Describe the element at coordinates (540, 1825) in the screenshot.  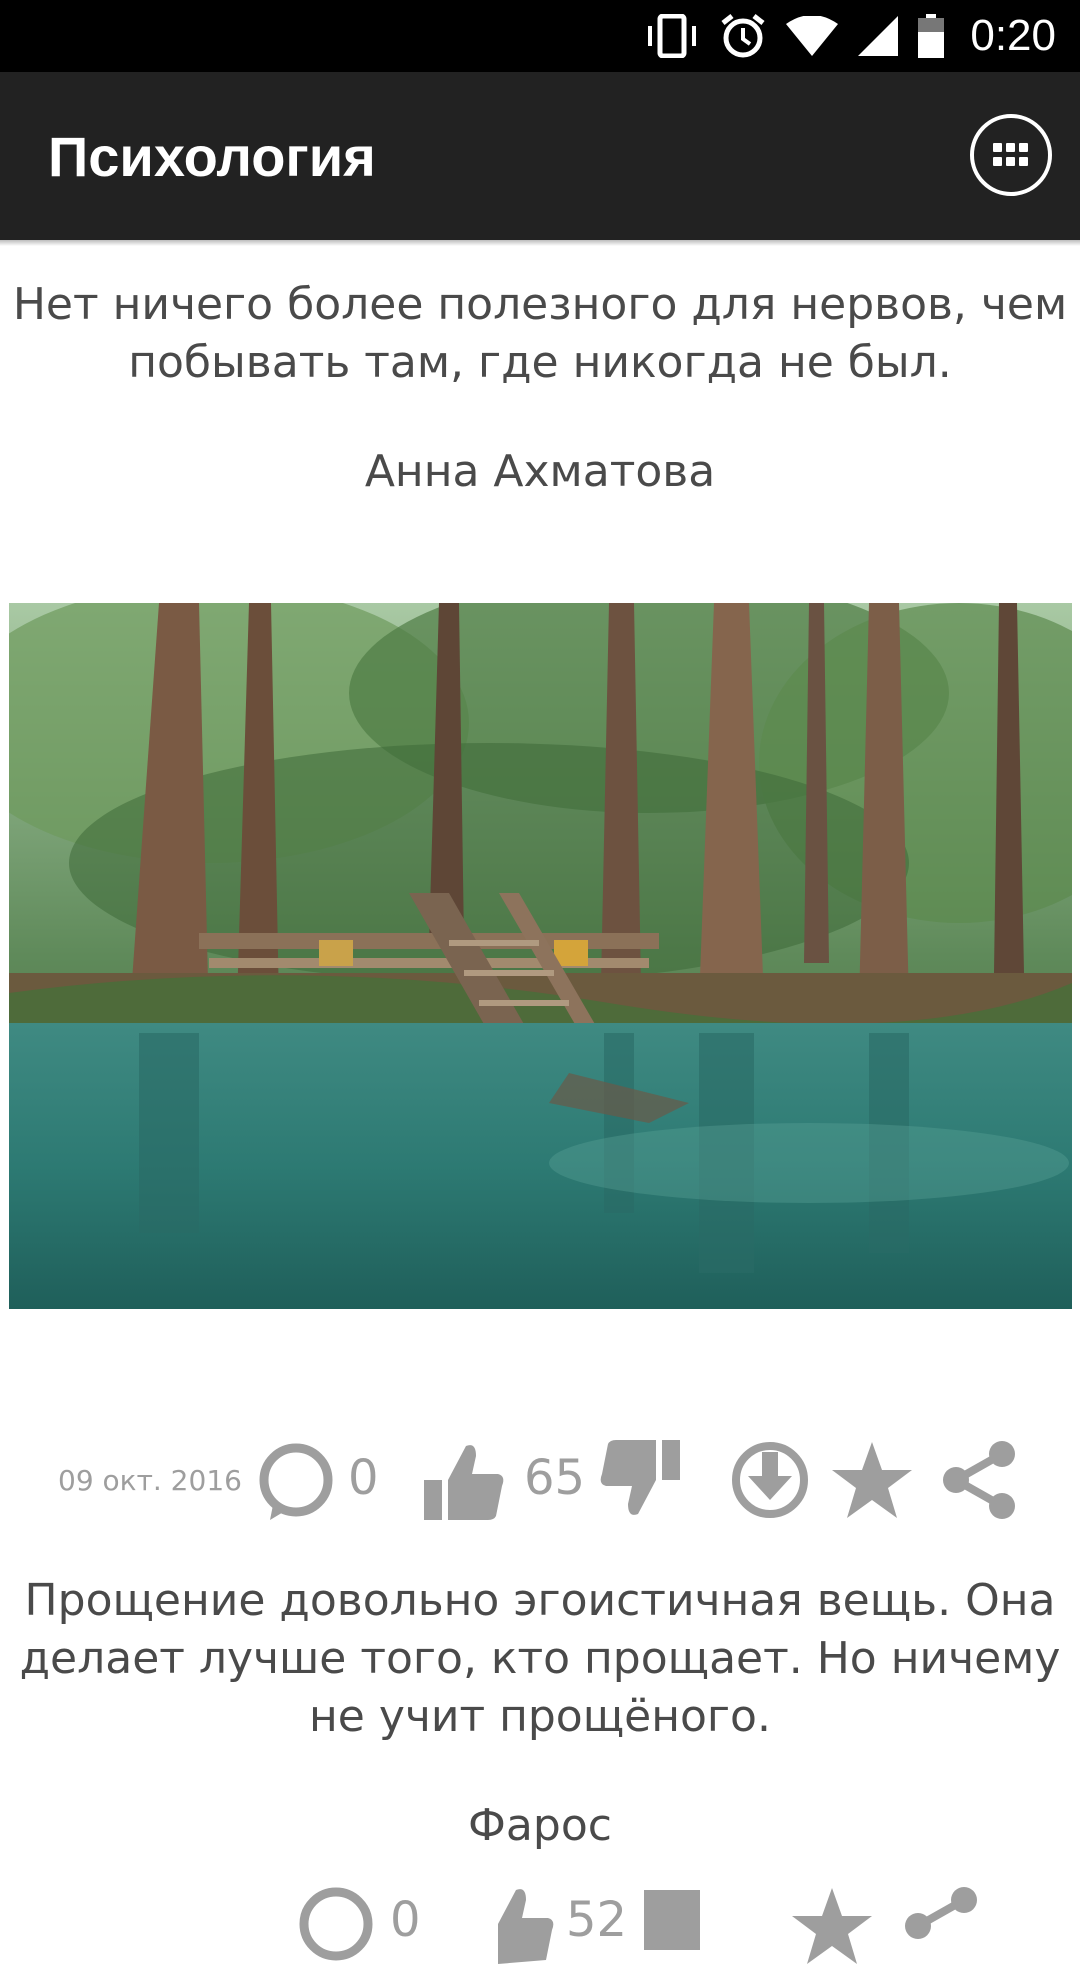
I see `post-author: Фарос` at that location.